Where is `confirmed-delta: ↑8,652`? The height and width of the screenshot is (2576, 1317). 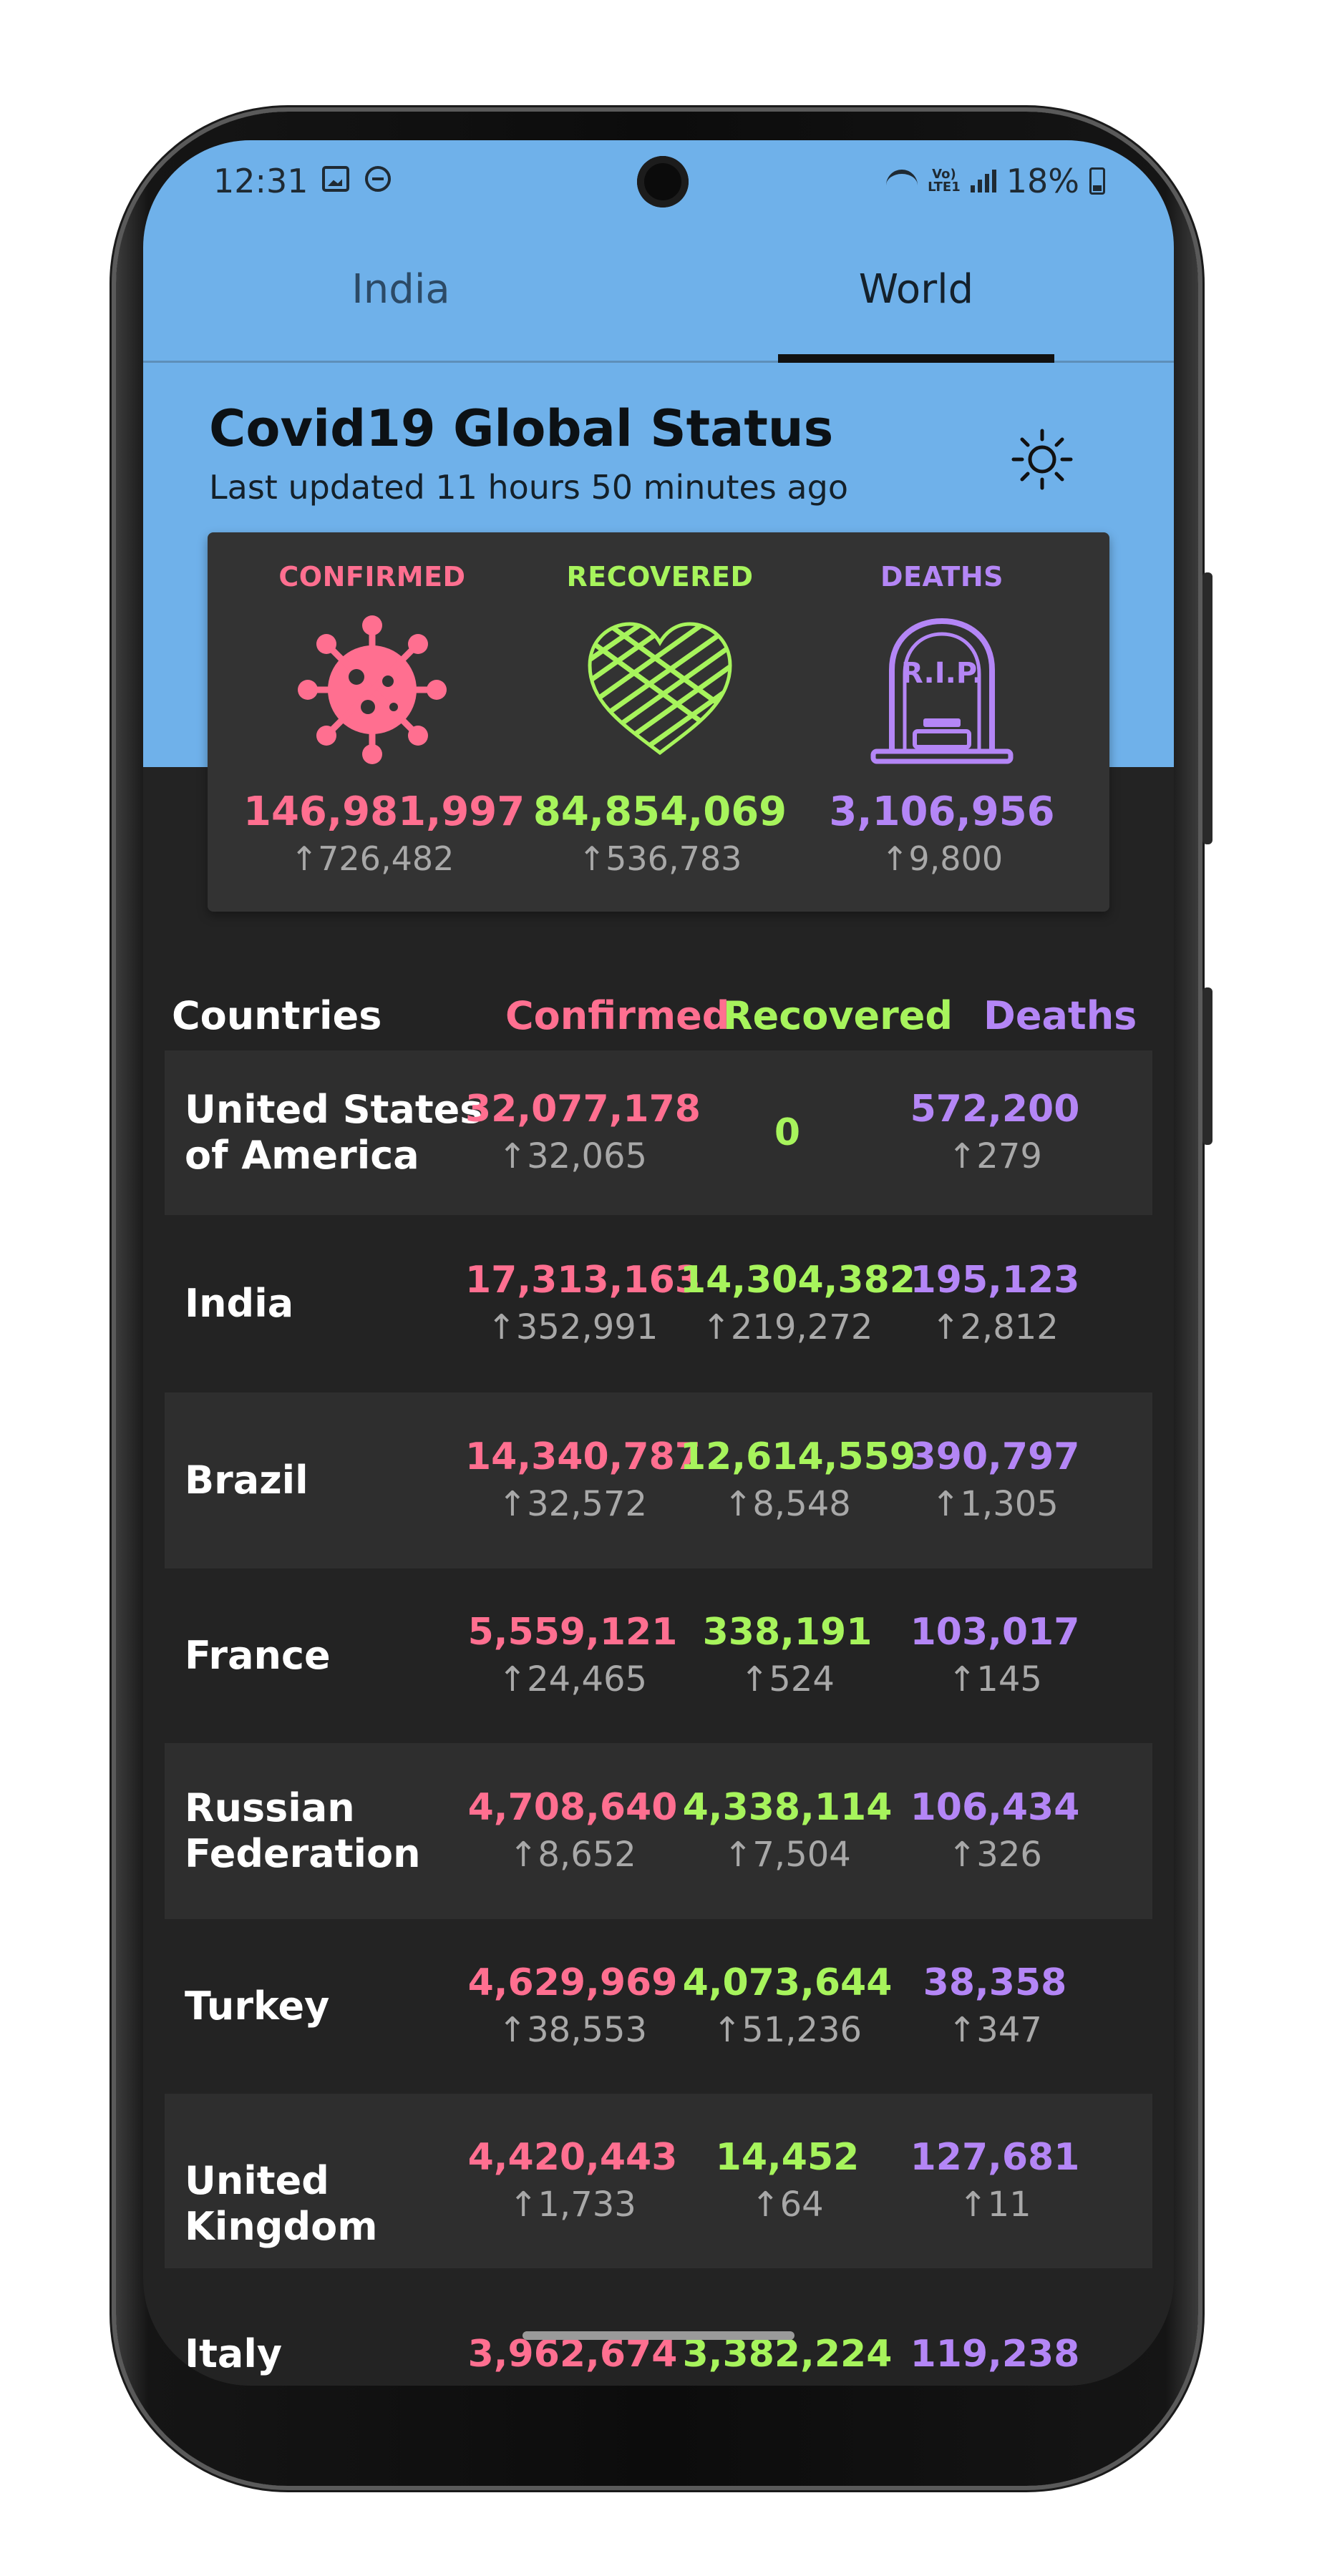 confirmed-delta: ↑8,652 is located at coordinates (572, 1855).